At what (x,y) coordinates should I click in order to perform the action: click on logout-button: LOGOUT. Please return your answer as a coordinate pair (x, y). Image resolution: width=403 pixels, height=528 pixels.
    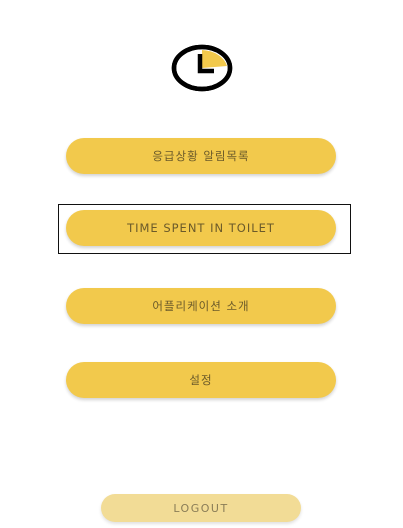
    Looking at the image, I should click on (201, 508).